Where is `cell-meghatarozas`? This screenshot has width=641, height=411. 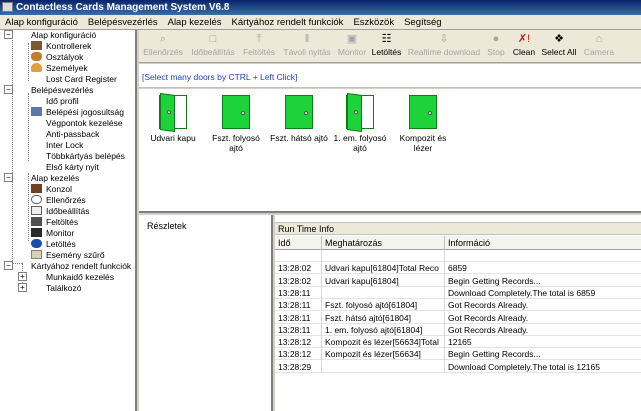
cell-meghatarozas is located at coordinates (383, 366).